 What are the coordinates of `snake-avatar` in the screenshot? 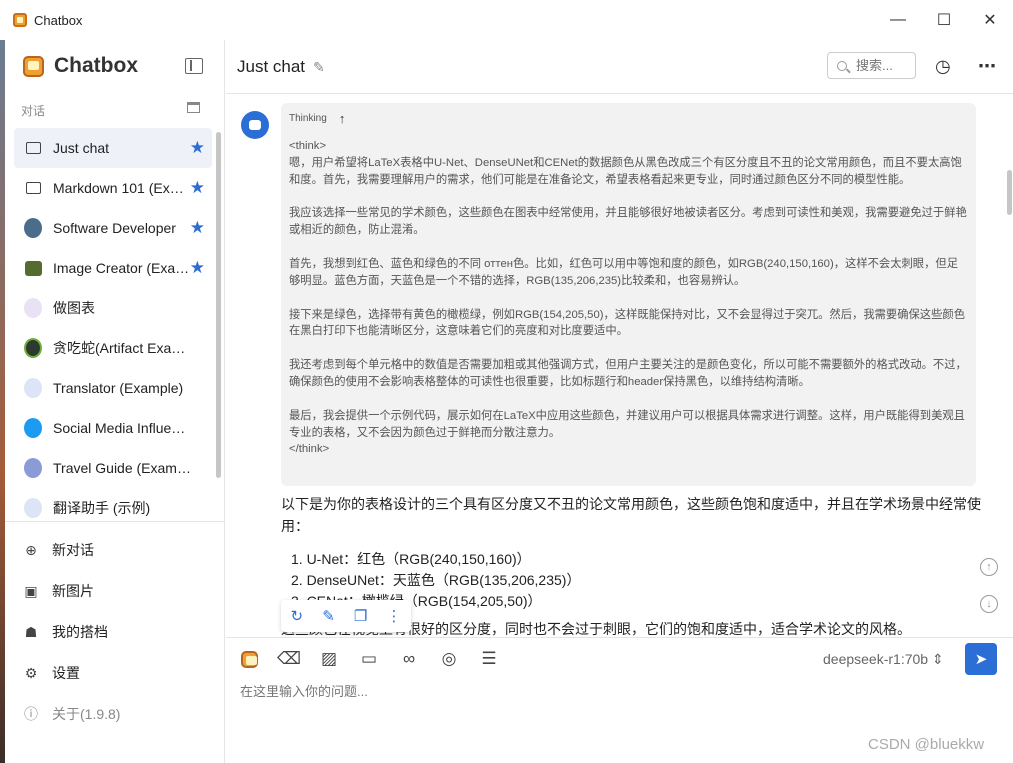 It's located at (33, 348).